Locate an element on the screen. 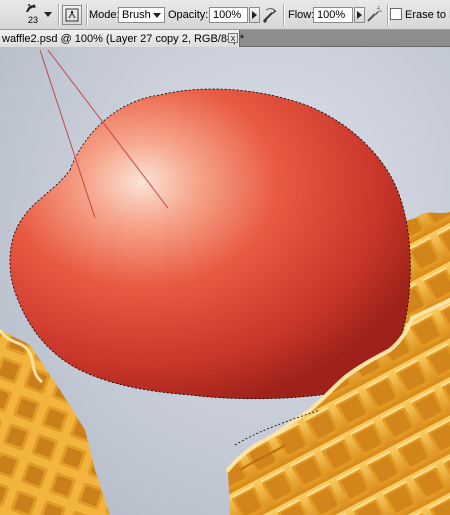  close-tab-icon: x is located at coordinates (233, 38).